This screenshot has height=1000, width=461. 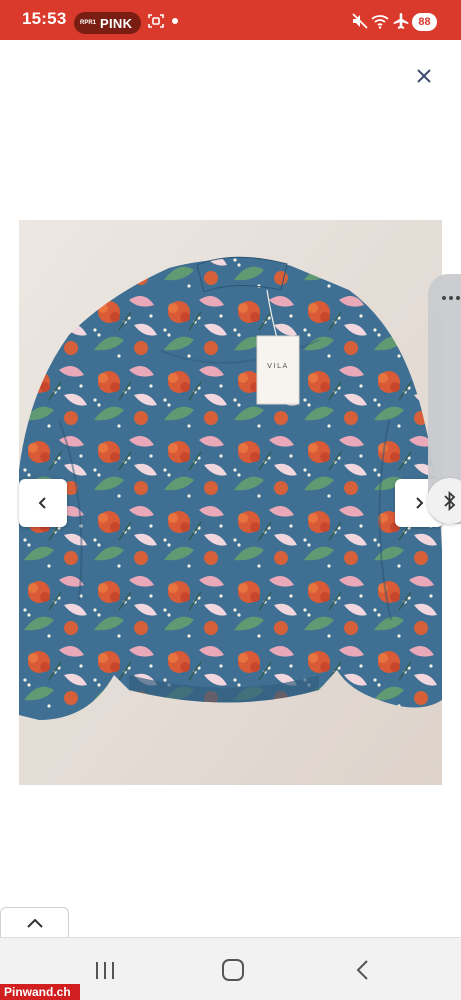 What do you see at coordinates (449, 298) in the screenshot?
I see `more-dots-icon` at bounding box center [449, 298].